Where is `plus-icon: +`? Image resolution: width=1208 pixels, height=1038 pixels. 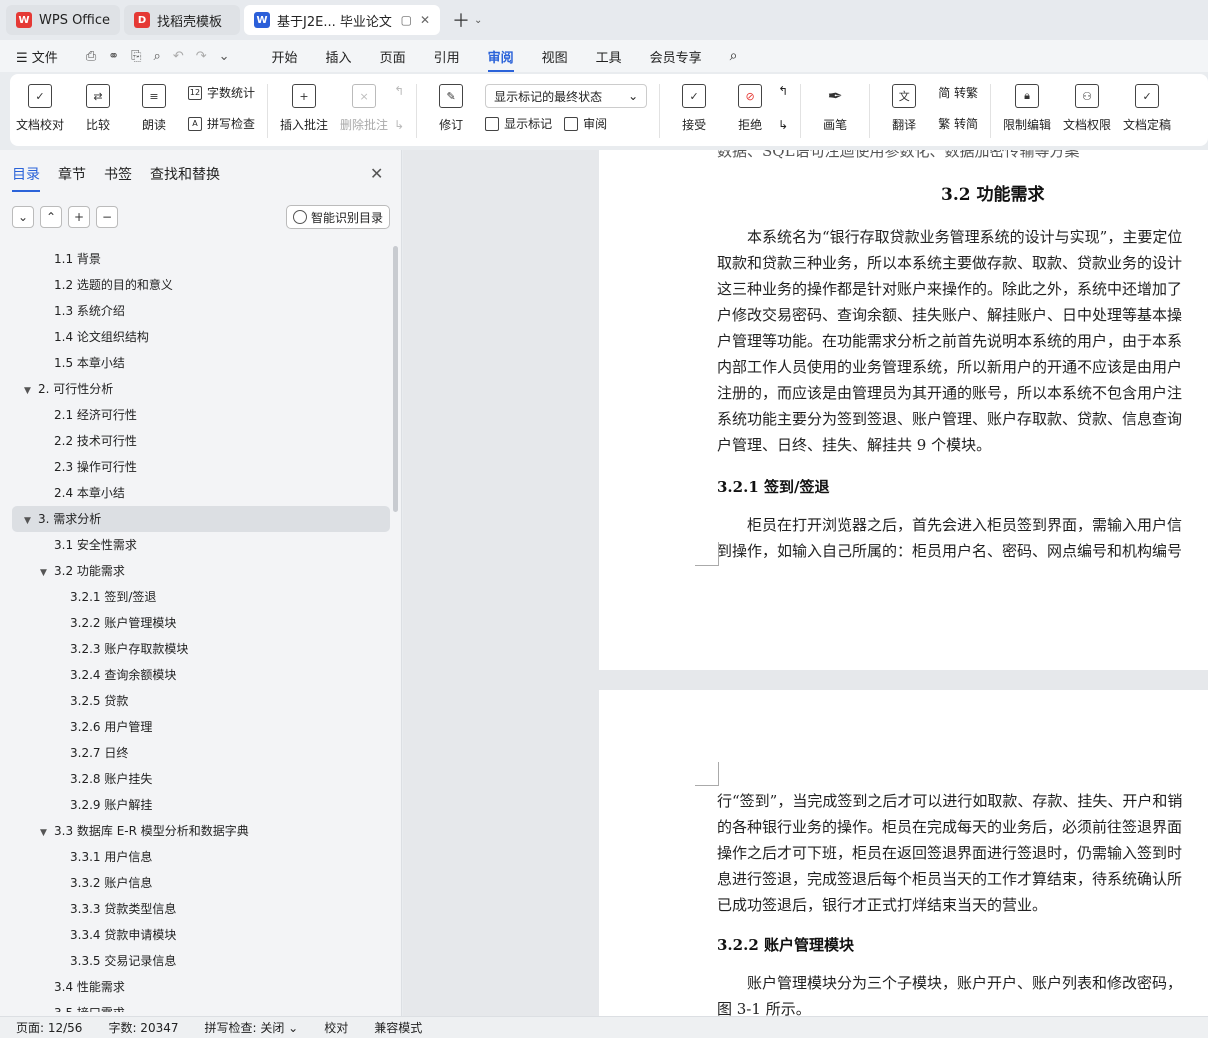
plus-icon: + is located at coordinates (79, 217).